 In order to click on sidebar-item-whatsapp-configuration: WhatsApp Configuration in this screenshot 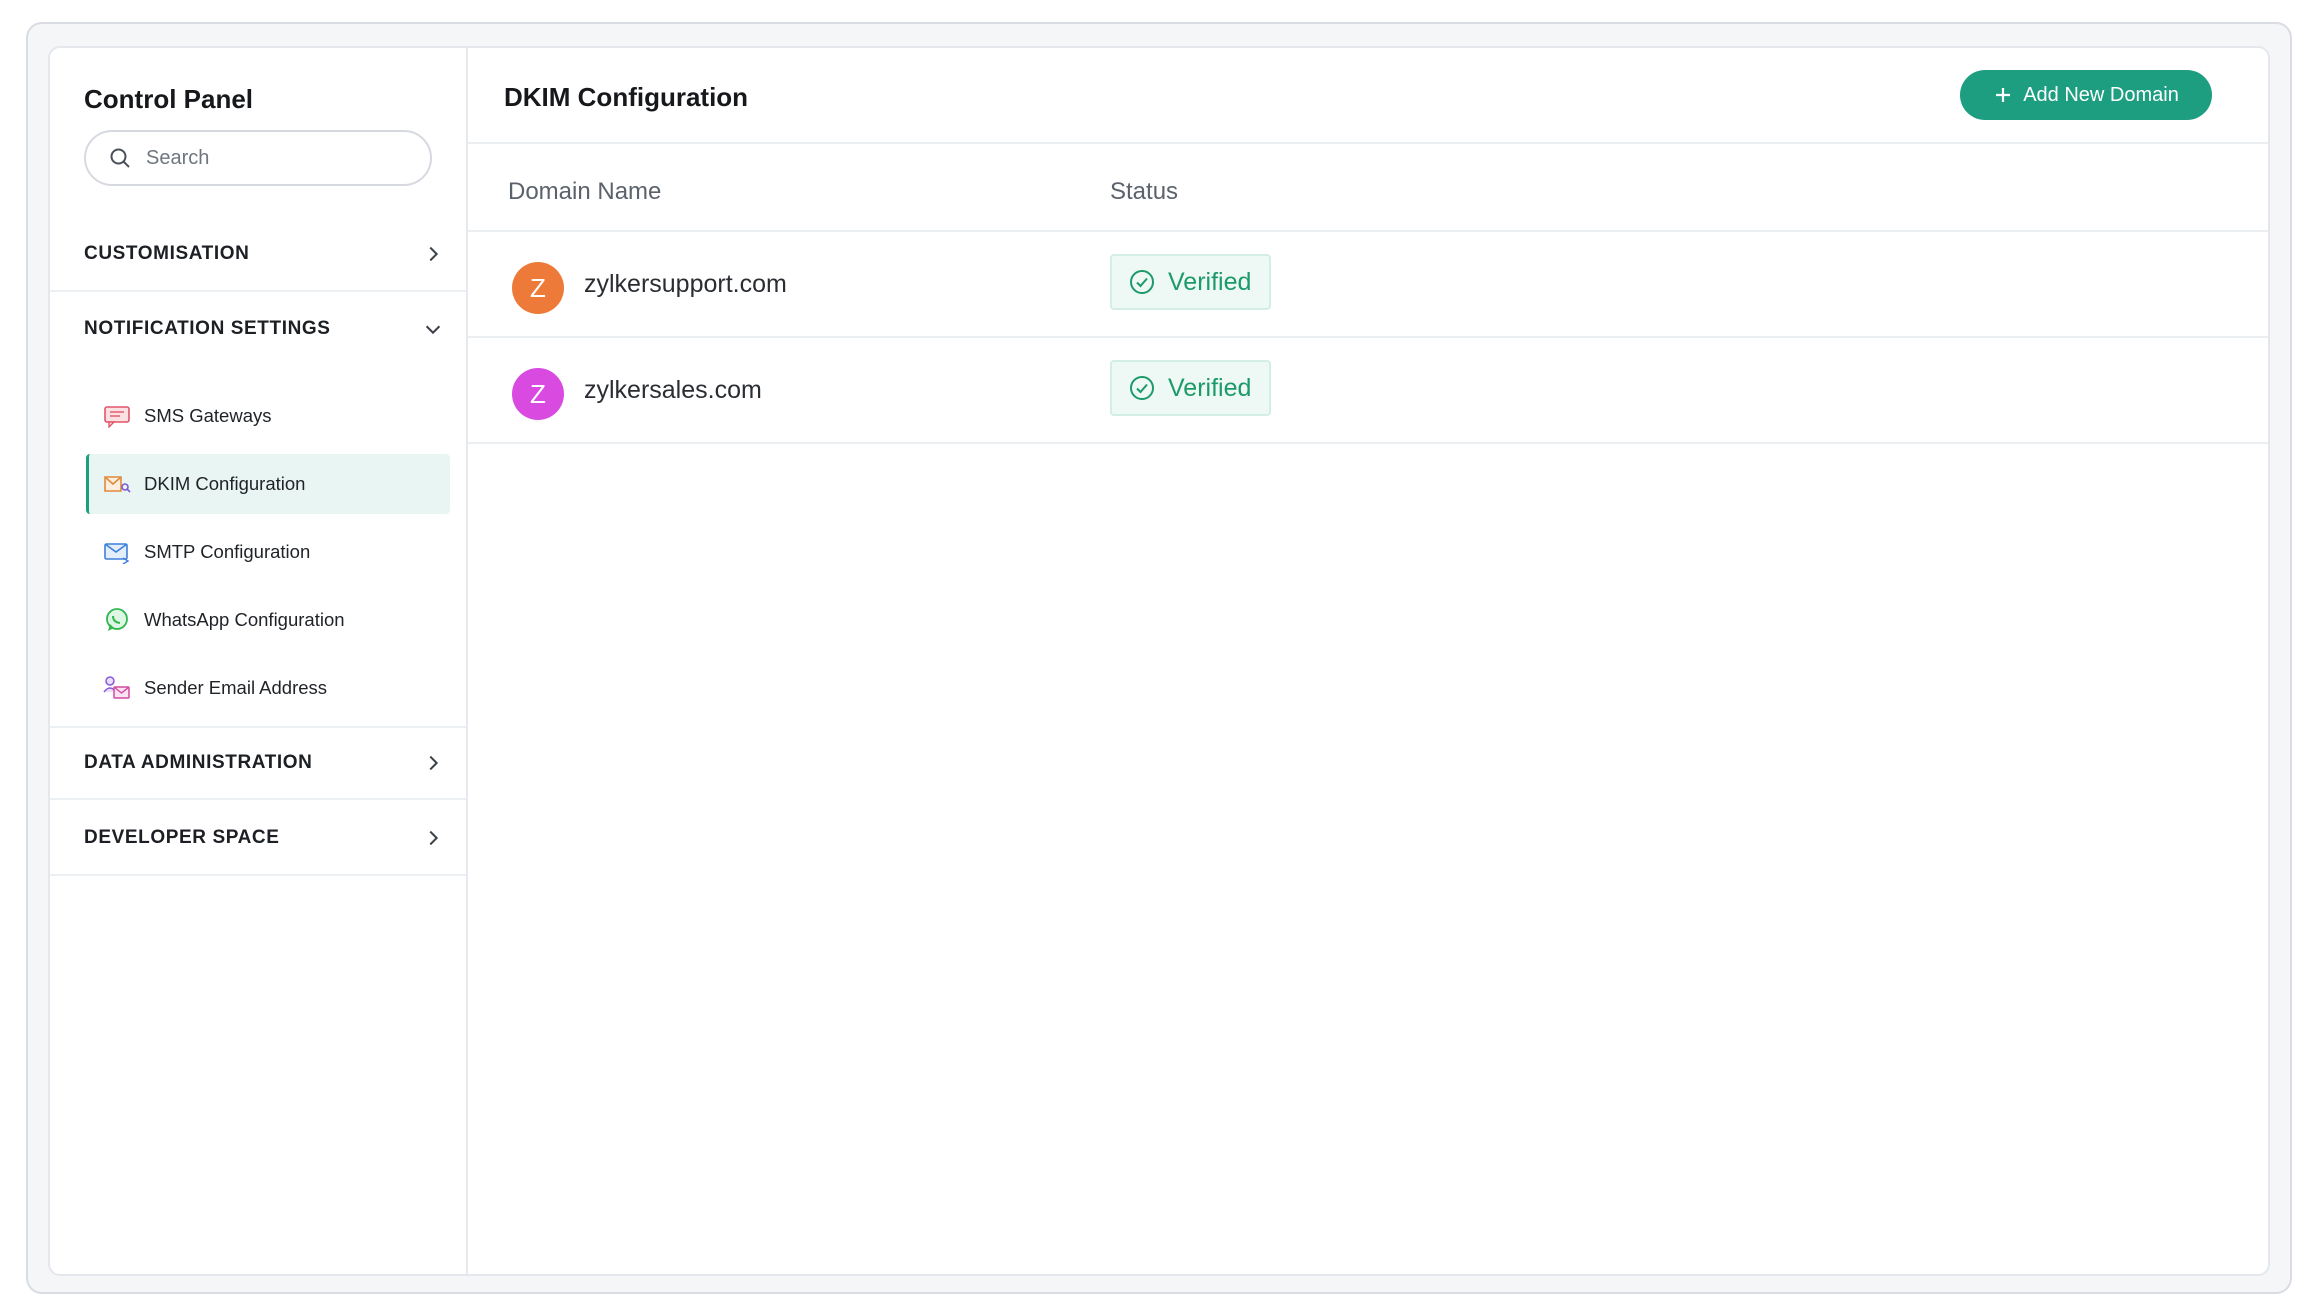, I will do `click(268, 620)`.